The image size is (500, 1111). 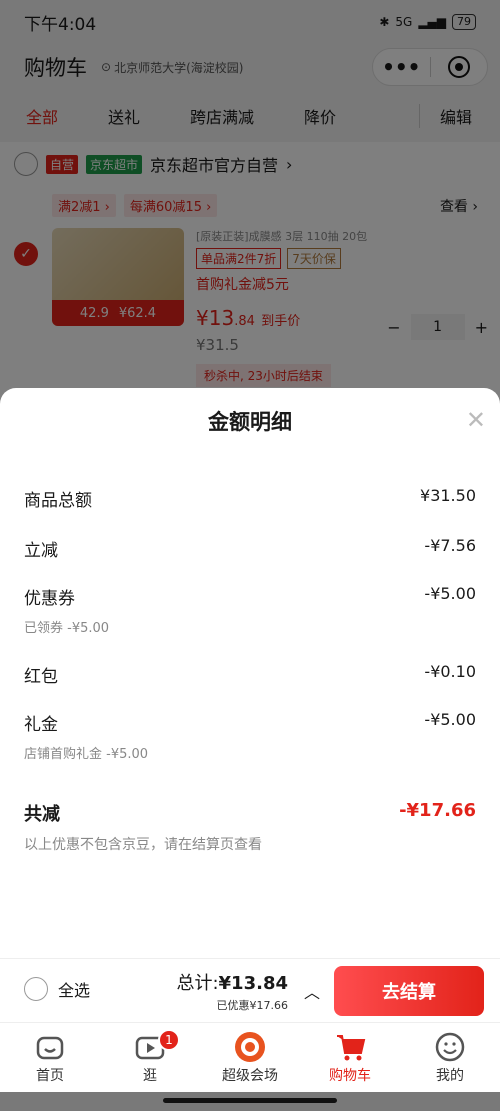 I want to click on nav-label: 超级会场, so click(x=250, y=1076).